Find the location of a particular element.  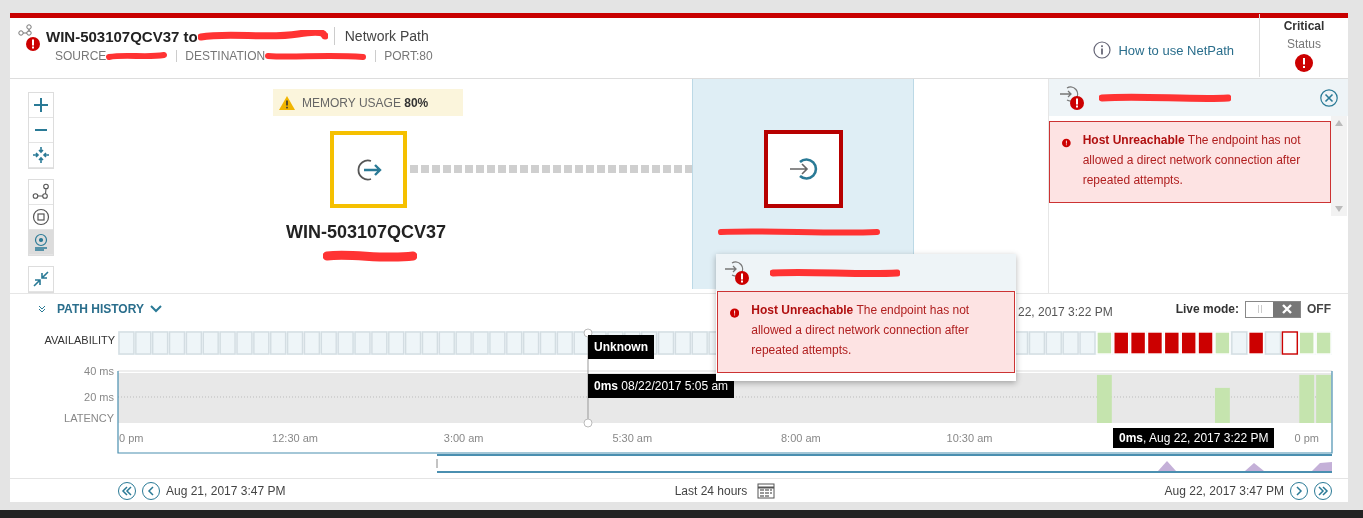

latency-label: LATENCY is located at coordinates (89, 418).